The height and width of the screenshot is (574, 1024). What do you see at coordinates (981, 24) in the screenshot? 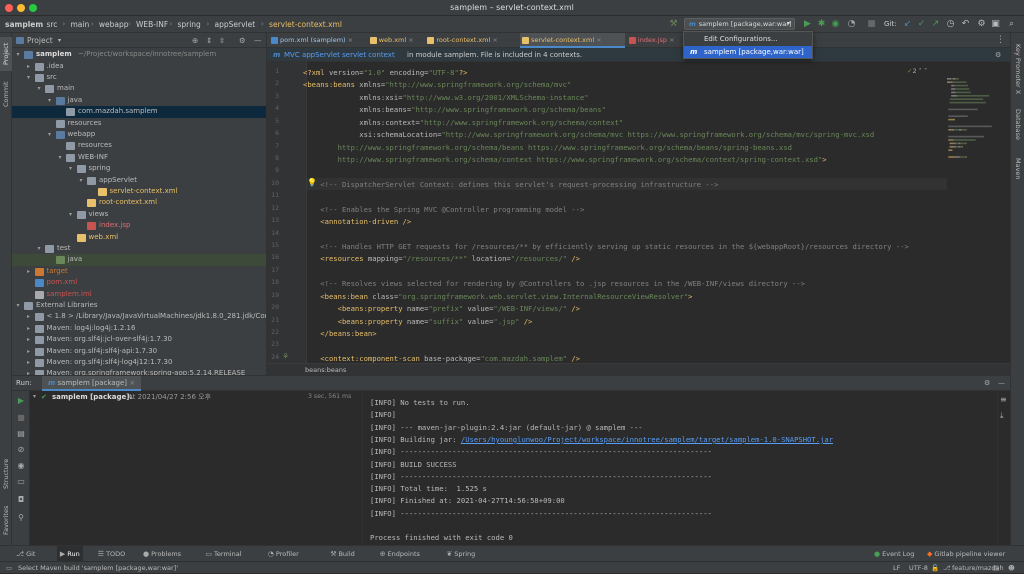
I see `settings-icon: ⚙` at bounding box center [981, 24].